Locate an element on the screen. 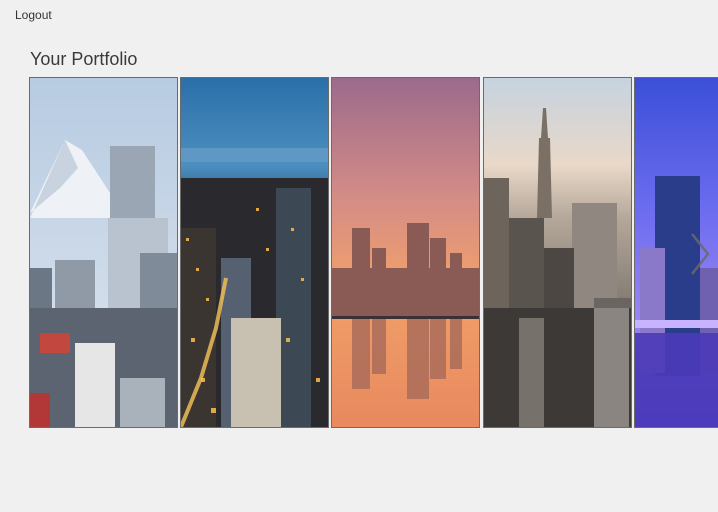 This screenshot has width=718, height=512. next-button is located at coordinates (699, 254).